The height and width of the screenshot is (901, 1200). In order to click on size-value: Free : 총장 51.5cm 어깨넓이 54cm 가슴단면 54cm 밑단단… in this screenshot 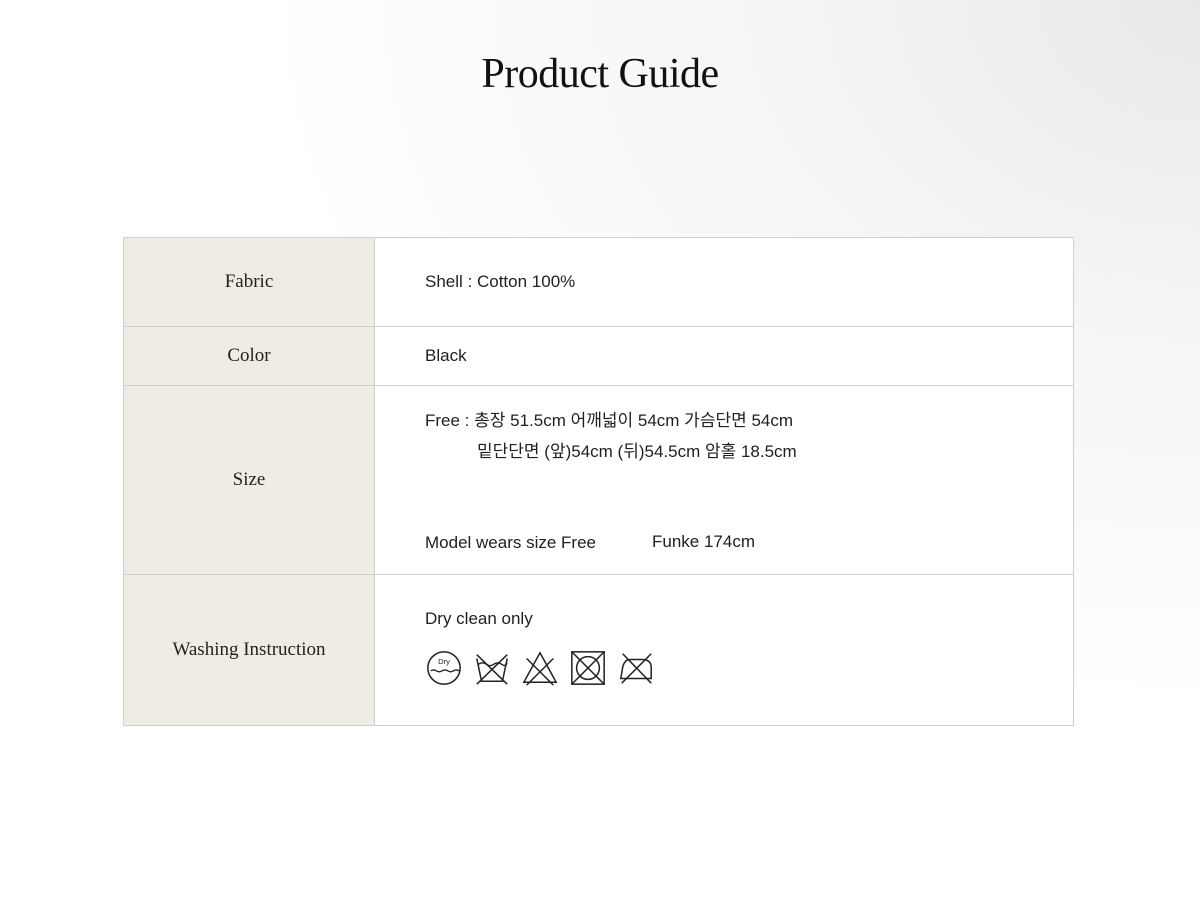, I will do `click(724, 480)`.